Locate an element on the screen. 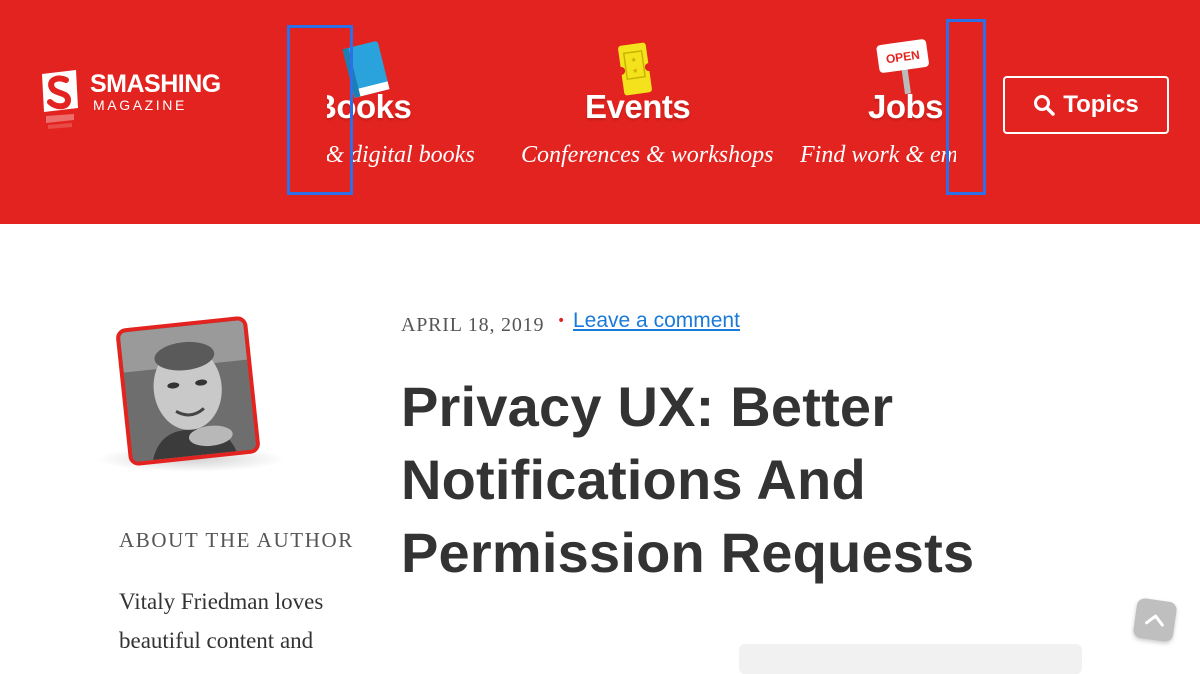 Image resolution: width=1200 pixels, height=674 pixels. nav-jobs: OPEN Jobs Find work & employees is located at coordinates (880, 112).